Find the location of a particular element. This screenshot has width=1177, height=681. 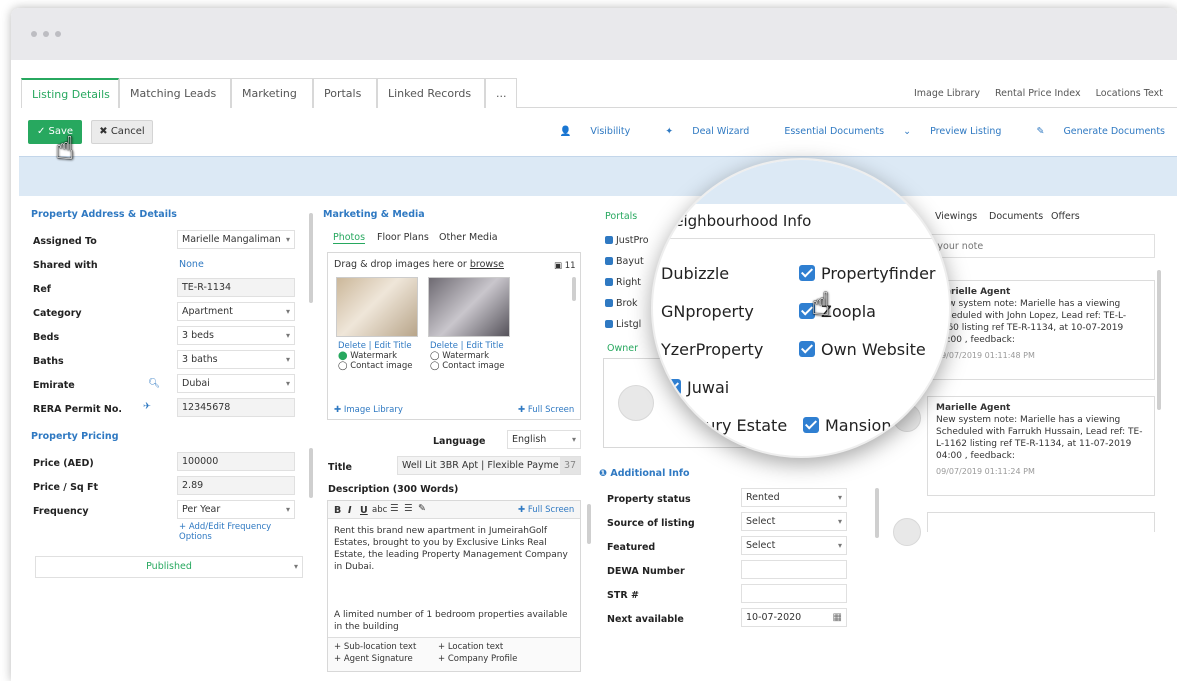

full-screen-button: ✚ Full Screen is located at coordinates (546, 410).